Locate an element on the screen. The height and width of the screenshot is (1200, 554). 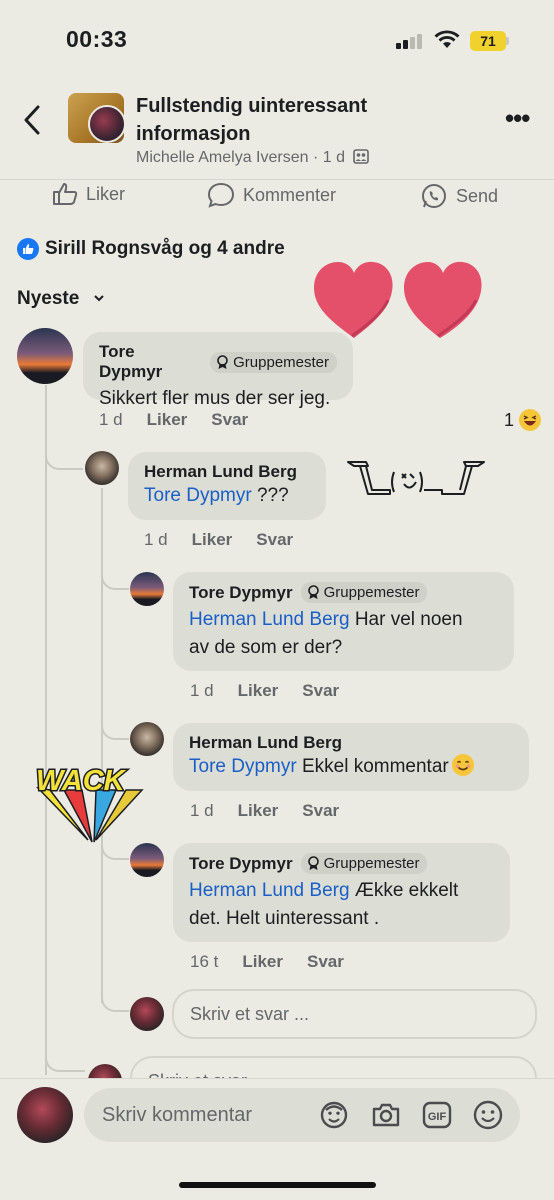
send-button: Send is located at coordinates (459, 196).